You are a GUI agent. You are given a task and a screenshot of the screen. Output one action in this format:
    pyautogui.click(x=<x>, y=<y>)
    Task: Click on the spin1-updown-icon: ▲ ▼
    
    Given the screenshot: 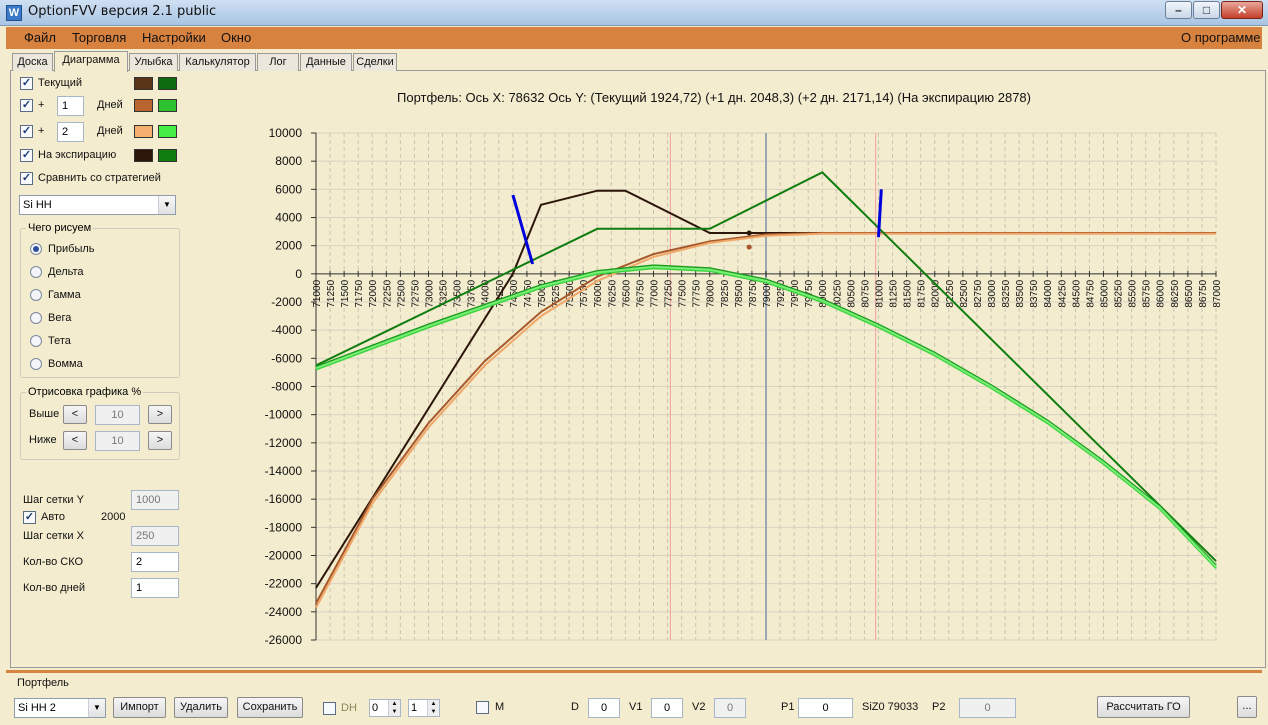 What is the action you would take?
    pyautogui.click(x=394, y=708)
    